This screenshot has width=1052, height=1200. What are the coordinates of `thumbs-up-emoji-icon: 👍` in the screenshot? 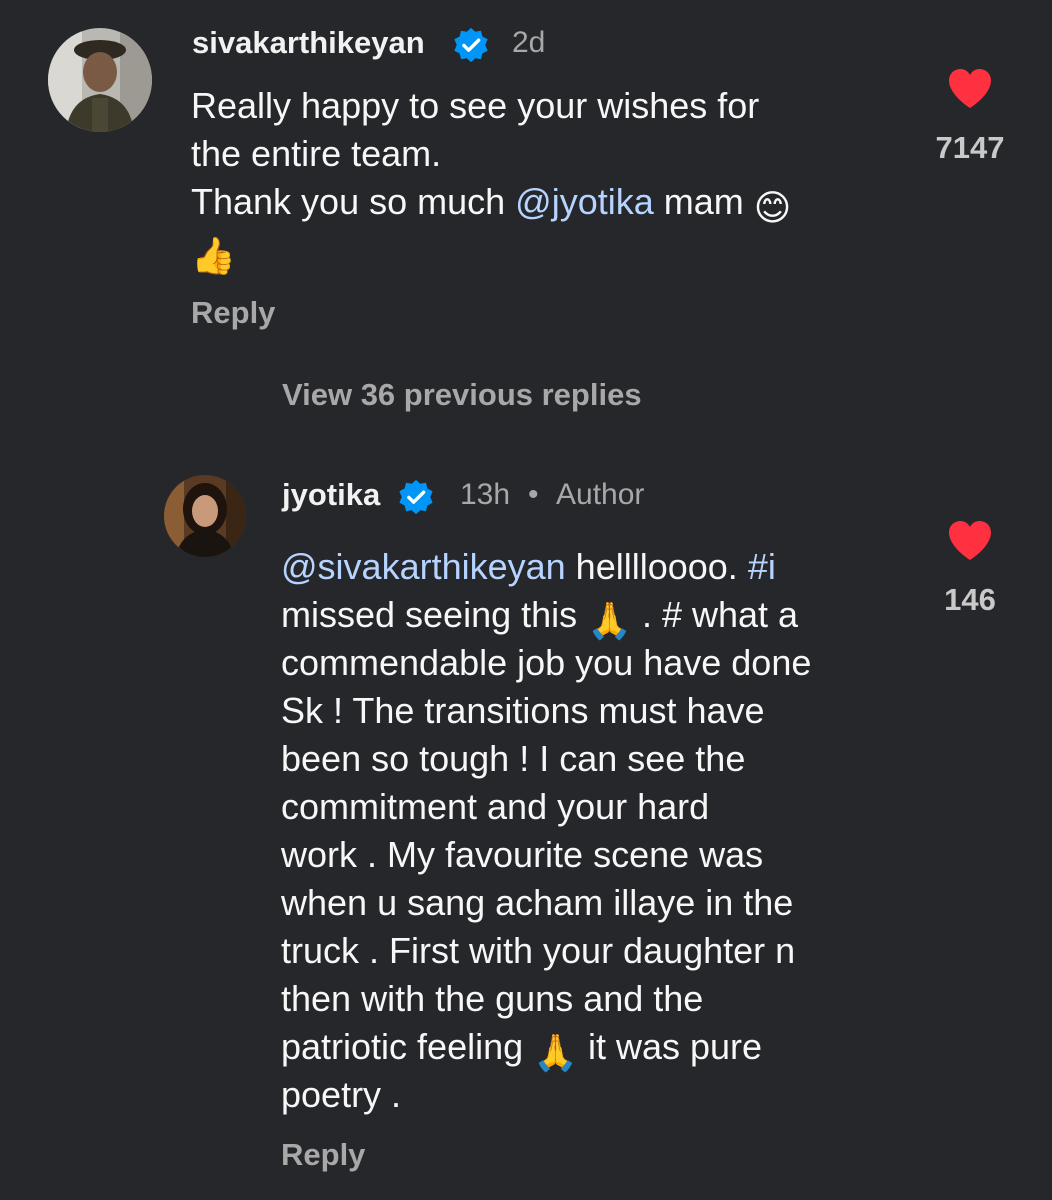 It's located at (213, 255).